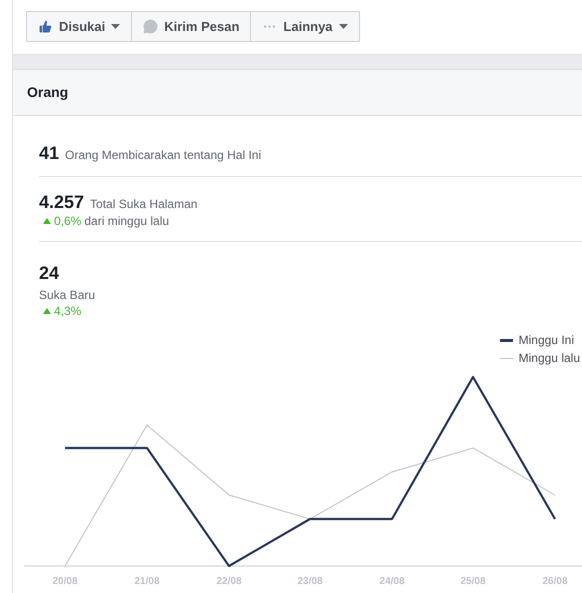 The image size is (582, 593). I want to click on stat-value: 24, so click(49, 273).